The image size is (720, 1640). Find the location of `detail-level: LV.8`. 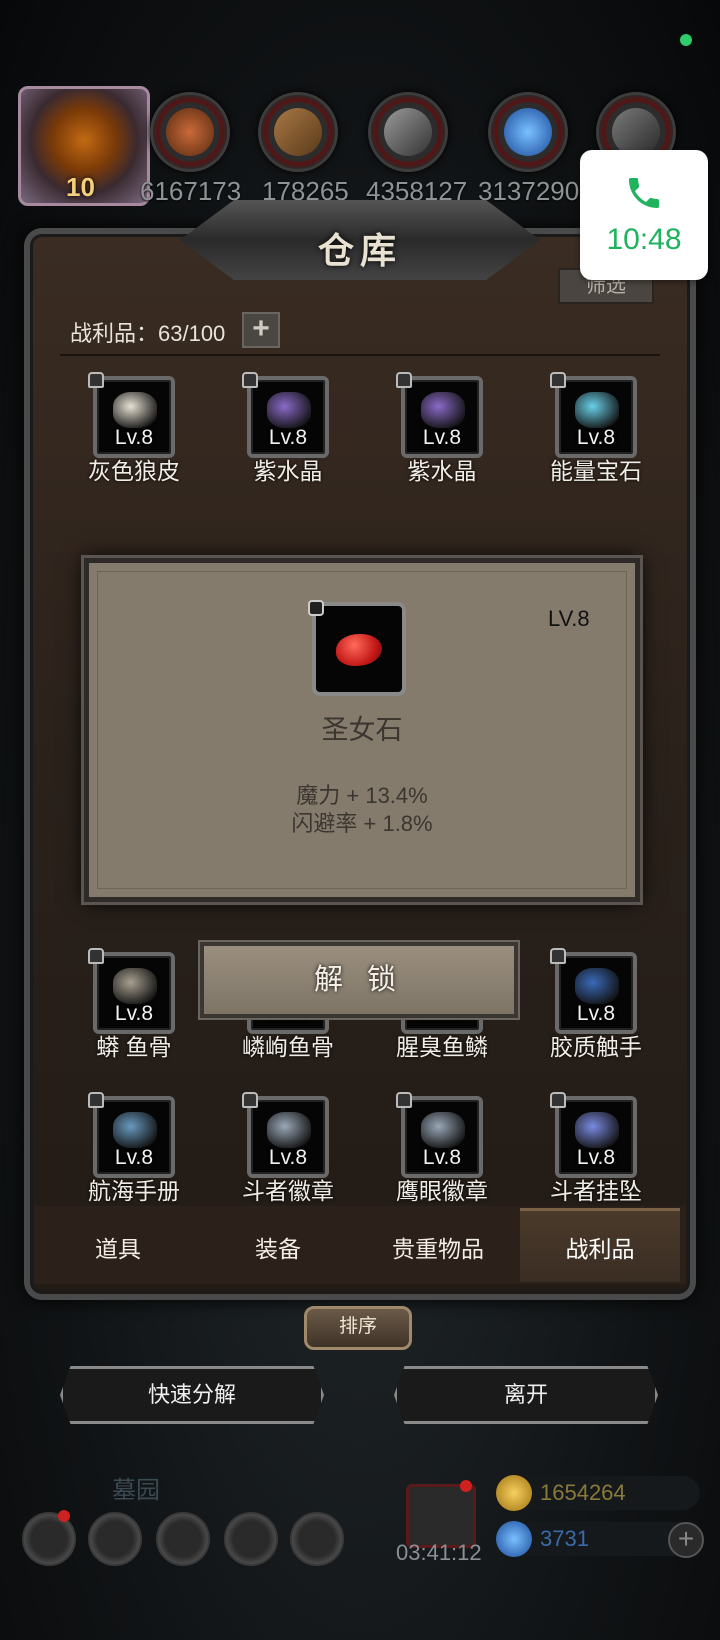

detail-level: LV.8 is located at coordinates (569, 618).